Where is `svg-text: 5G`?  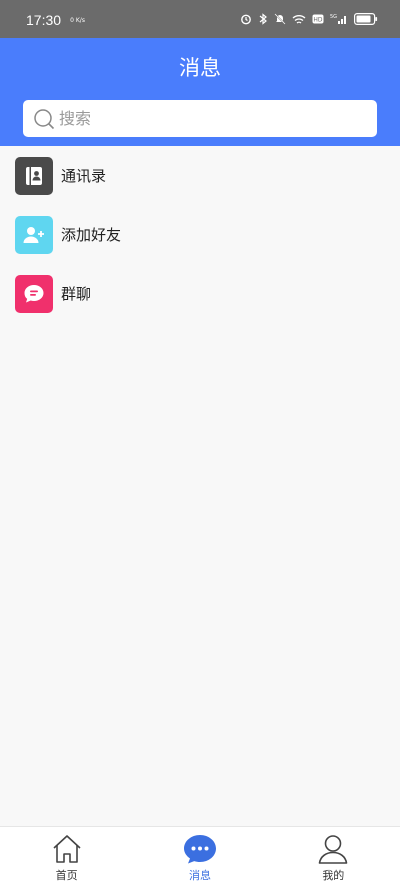 svg-text: 5G is located at coordinates (333, 17).